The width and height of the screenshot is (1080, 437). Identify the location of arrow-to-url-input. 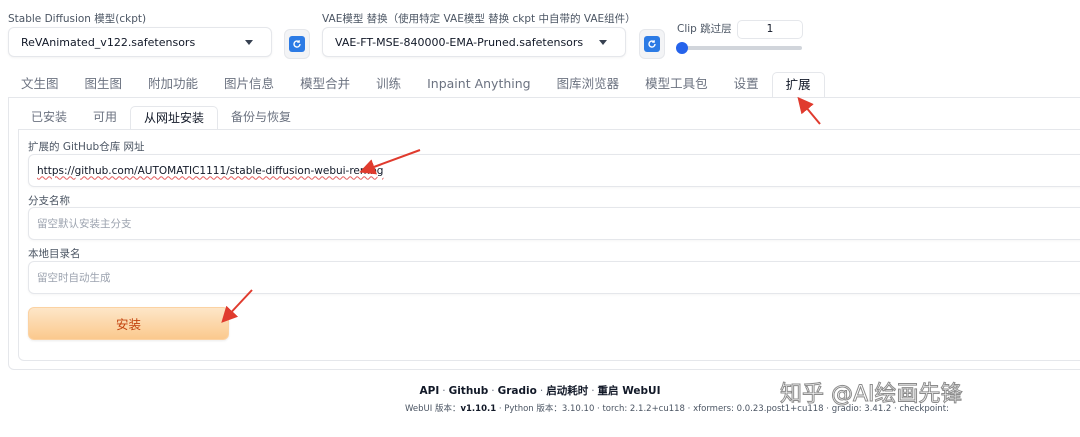
(390, 162).